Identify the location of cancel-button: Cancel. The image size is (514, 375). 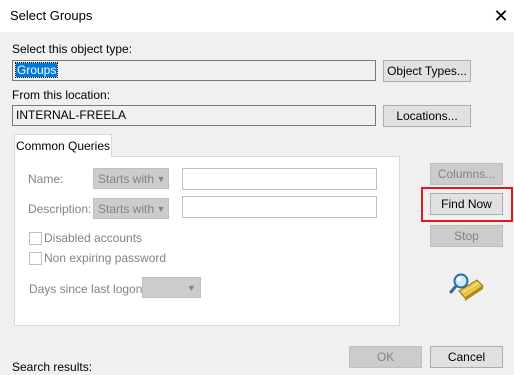
(466, 357).